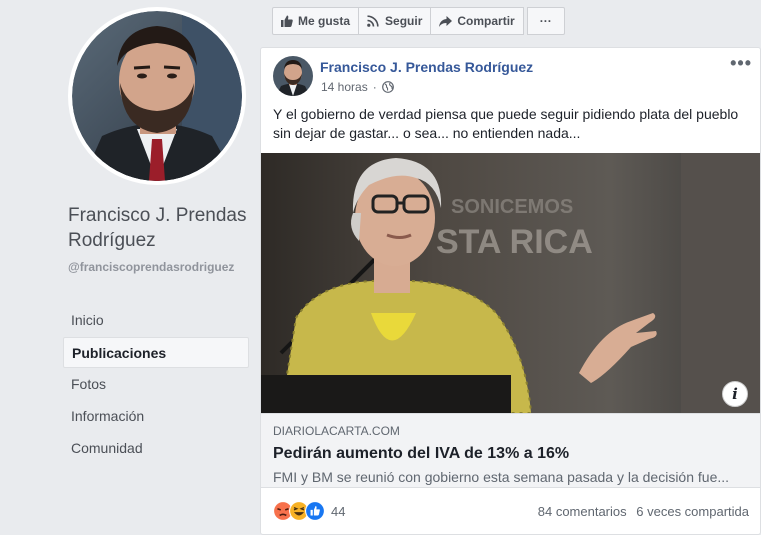  Describe the element at coordinates (404, 21) in the screenshot. I see `follow-label: Seguir` at that location.